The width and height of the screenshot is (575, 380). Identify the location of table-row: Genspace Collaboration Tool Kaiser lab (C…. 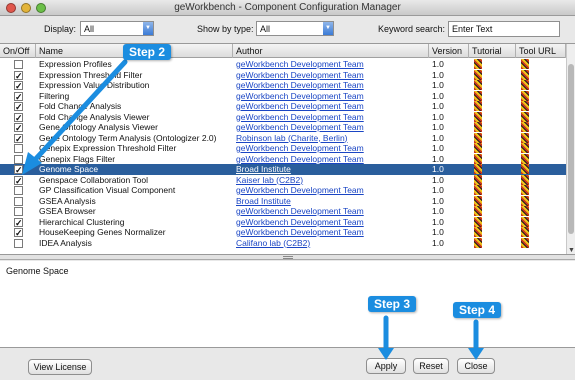
(283, 180).